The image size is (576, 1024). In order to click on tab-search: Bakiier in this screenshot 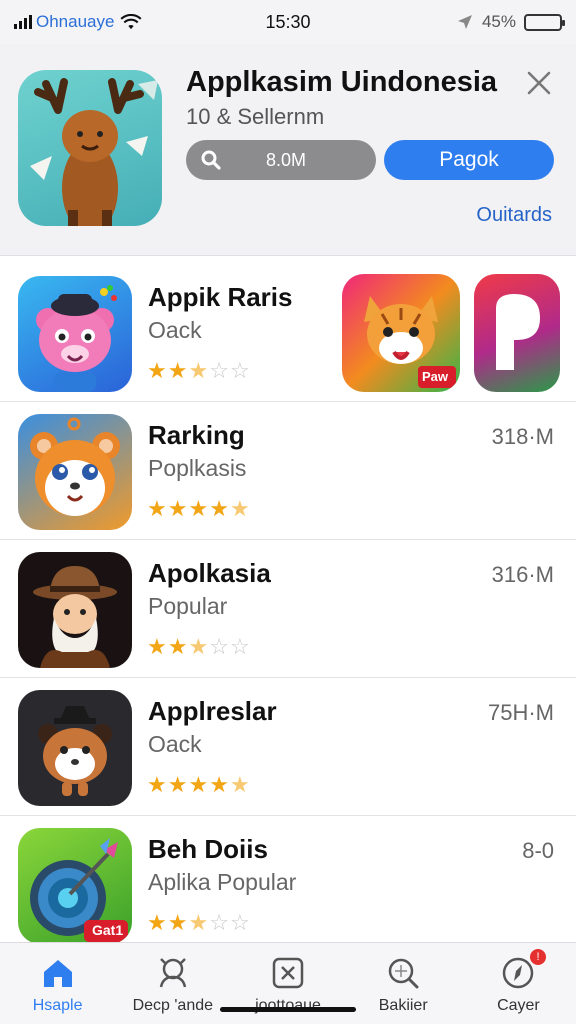, I will do `click(403, 983)`.